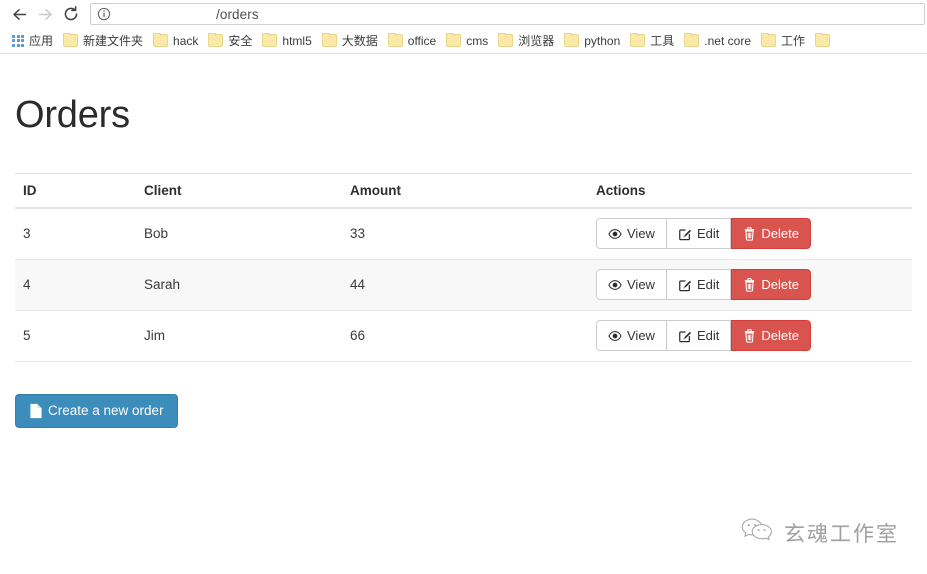  I want to click on bookmark-label: 浏览器, so click(536, 40).